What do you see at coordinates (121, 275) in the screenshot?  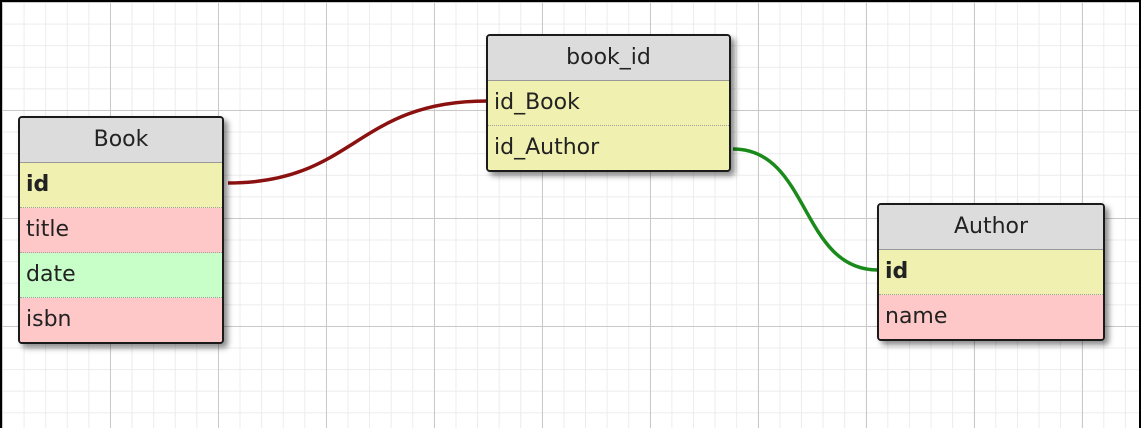 I see `field-book-date: date` at bounding box center [121, 275].